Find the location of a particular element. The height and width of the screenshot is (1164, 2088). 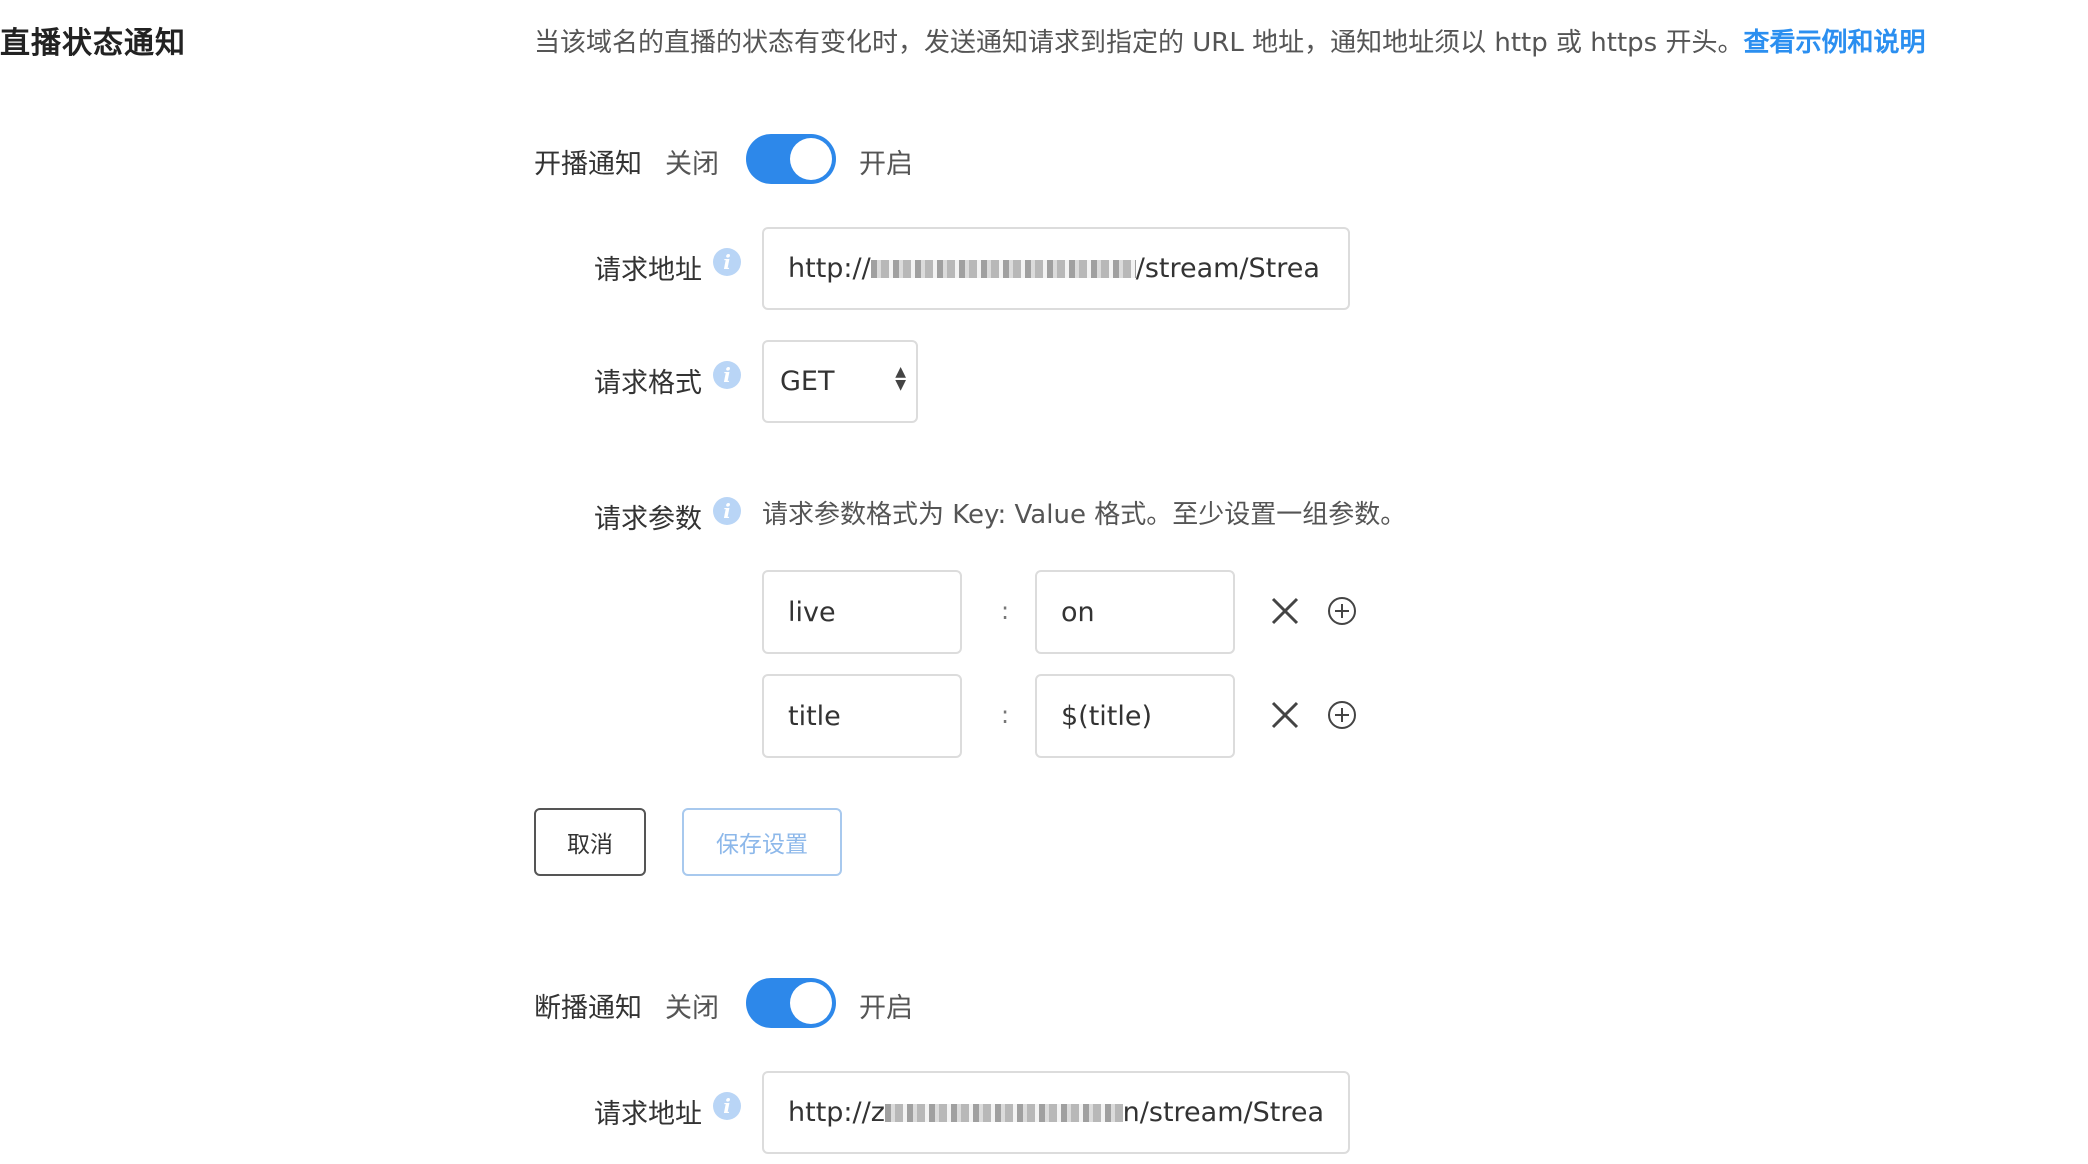

stop-url-label: 请求地址 is located at coordinates (648, 1114).